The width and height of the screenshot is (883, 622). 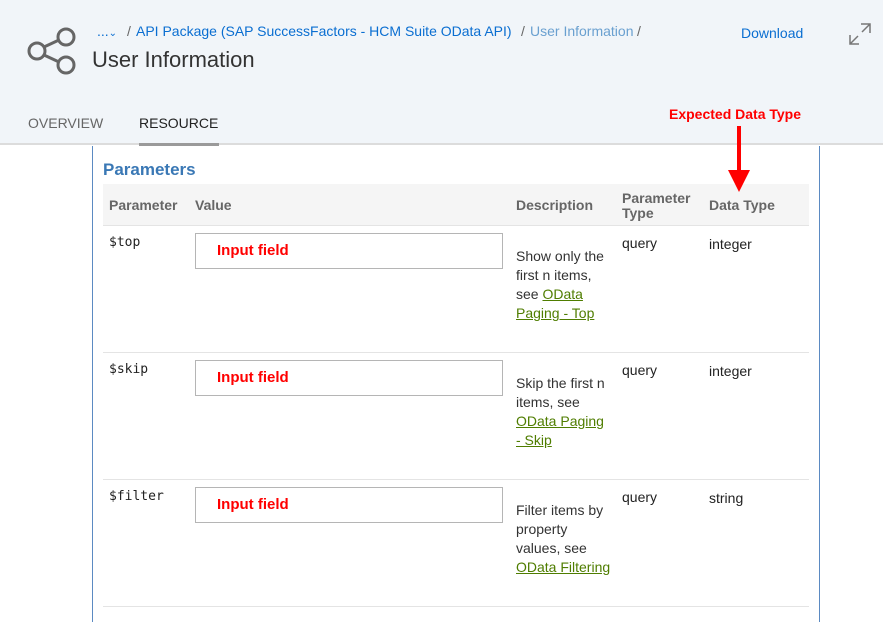 What do you see at coordinates (772, 33) in the screenshot?
I see `download-button: Download` at bounding box center [772, 33].